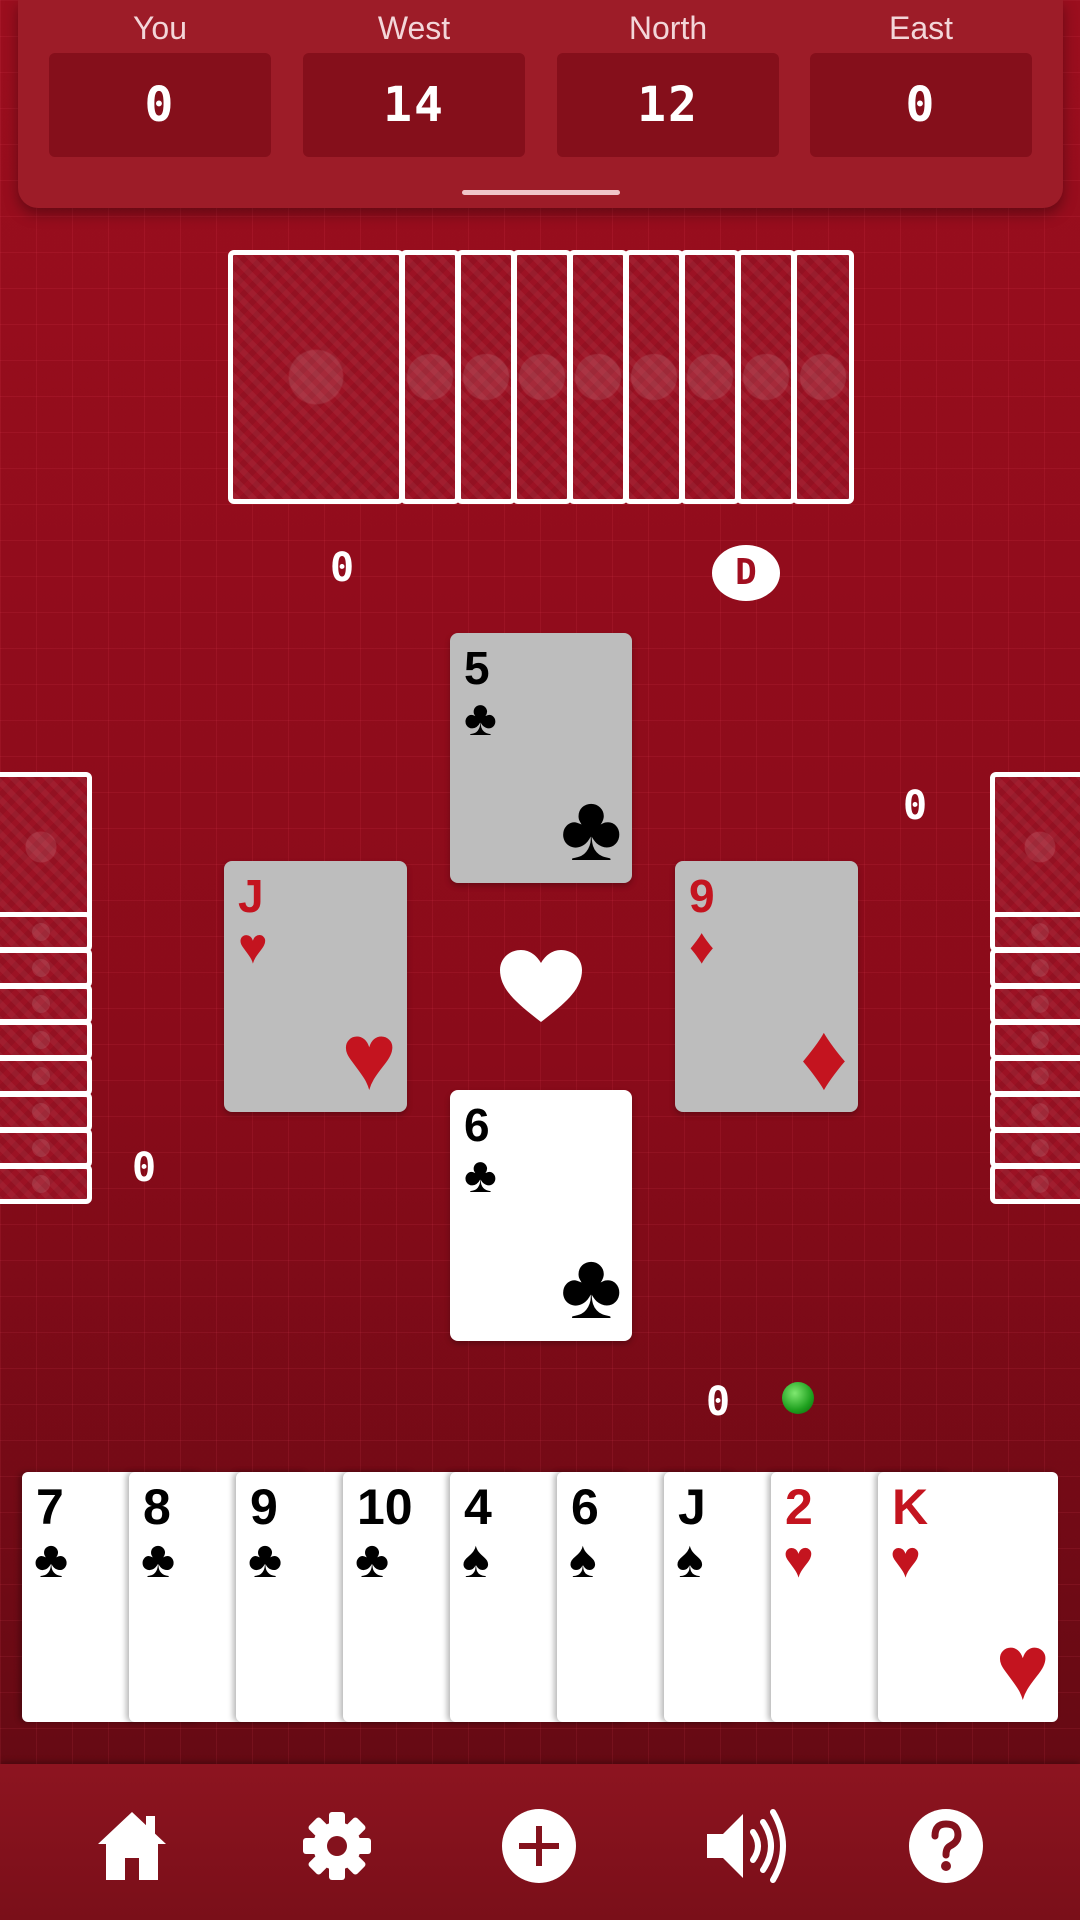 Image resolution: width=1080 pixels, height=1920 pixels. I want to click on card-rank: 8, so click(157, 1507).